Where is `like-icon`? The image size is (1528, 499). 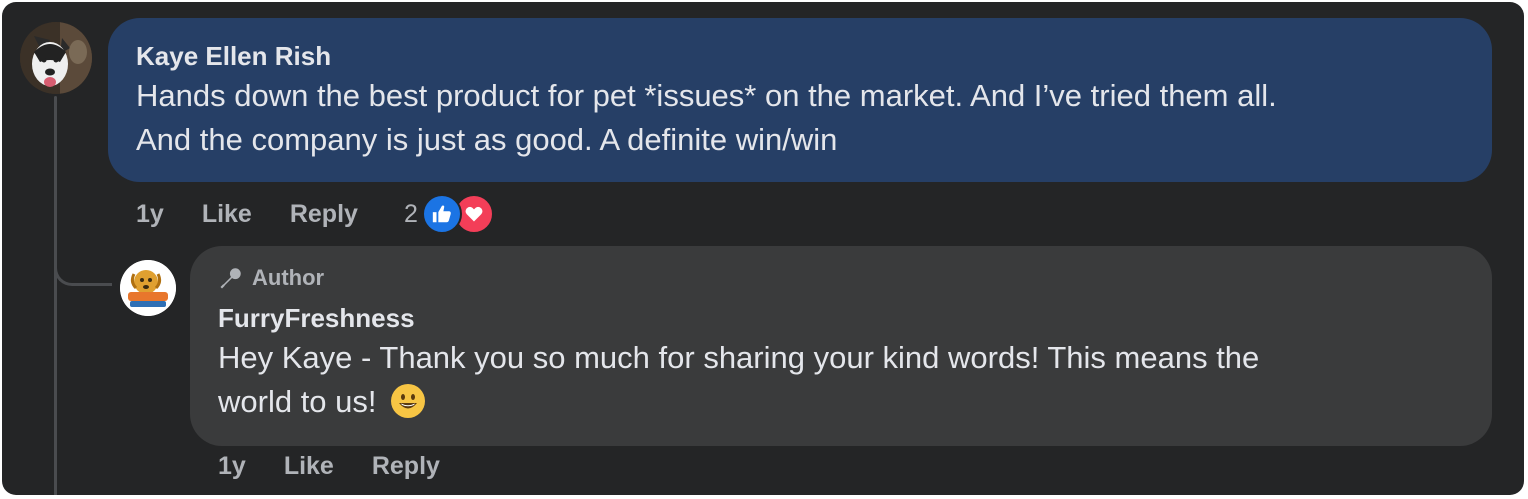 like-icon is located at coordinates (441, 214).